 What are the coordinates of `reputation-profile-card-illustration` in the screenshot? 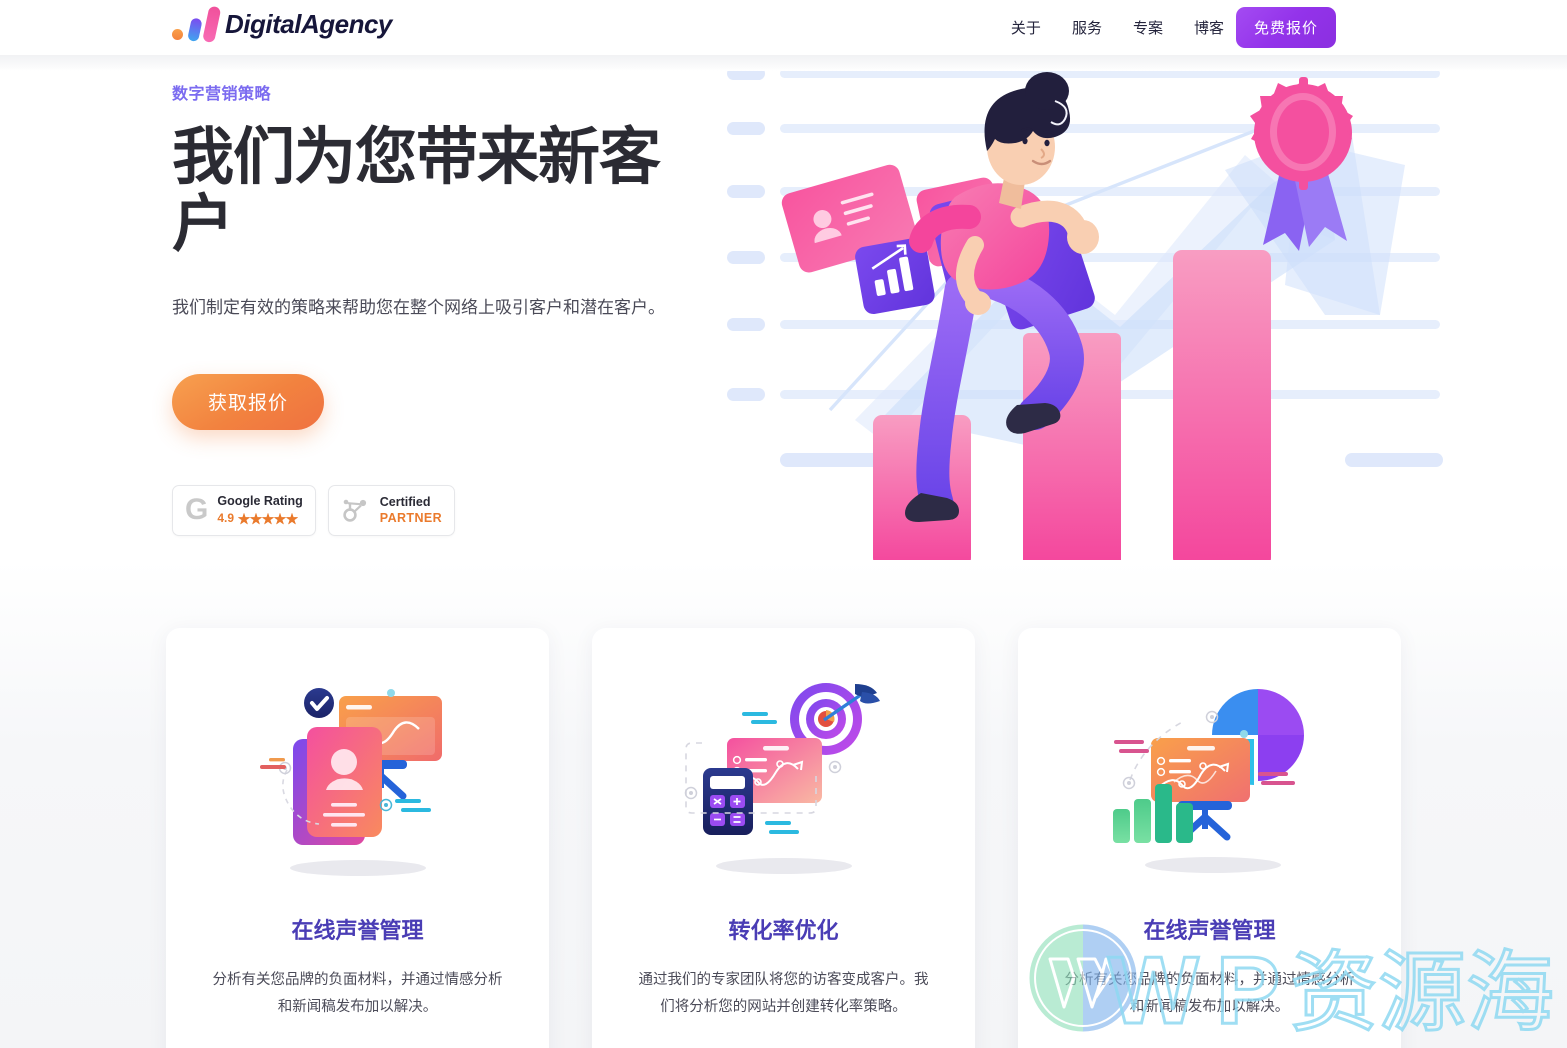 It's located at (358, 779).